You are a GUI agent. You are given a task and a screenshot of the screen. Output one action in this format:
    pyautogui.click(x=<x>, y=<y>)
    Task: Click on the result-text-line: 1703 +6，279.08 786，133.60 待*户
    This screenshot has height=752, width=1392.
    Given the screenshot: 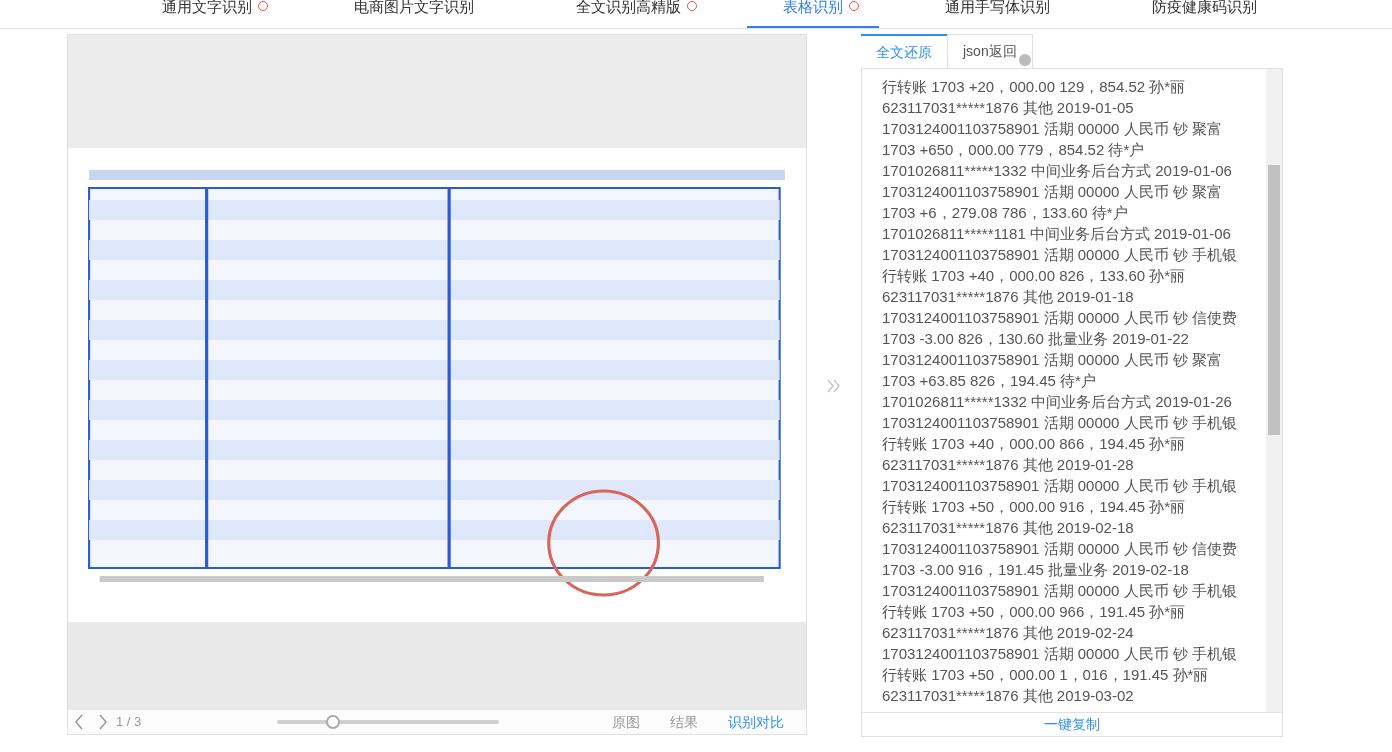 What is the action you would take?
    pyautogui.click(x=1005, y=213)
    